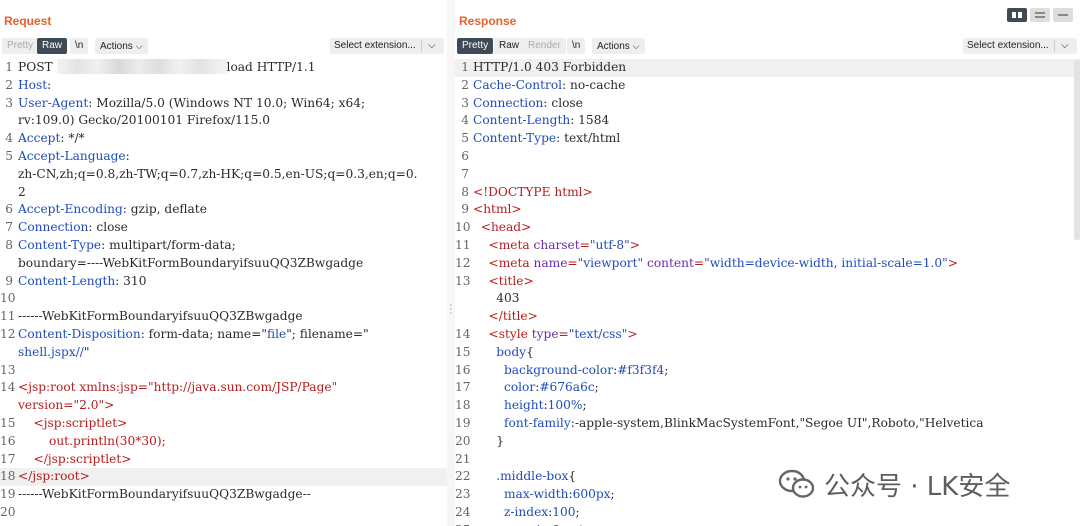 The width and height of the screenshot is (1080, 526). What do you see at coordinates (223, 299) in the screenshot?
I see `code-line: 10` at bounding box center [223, 299].